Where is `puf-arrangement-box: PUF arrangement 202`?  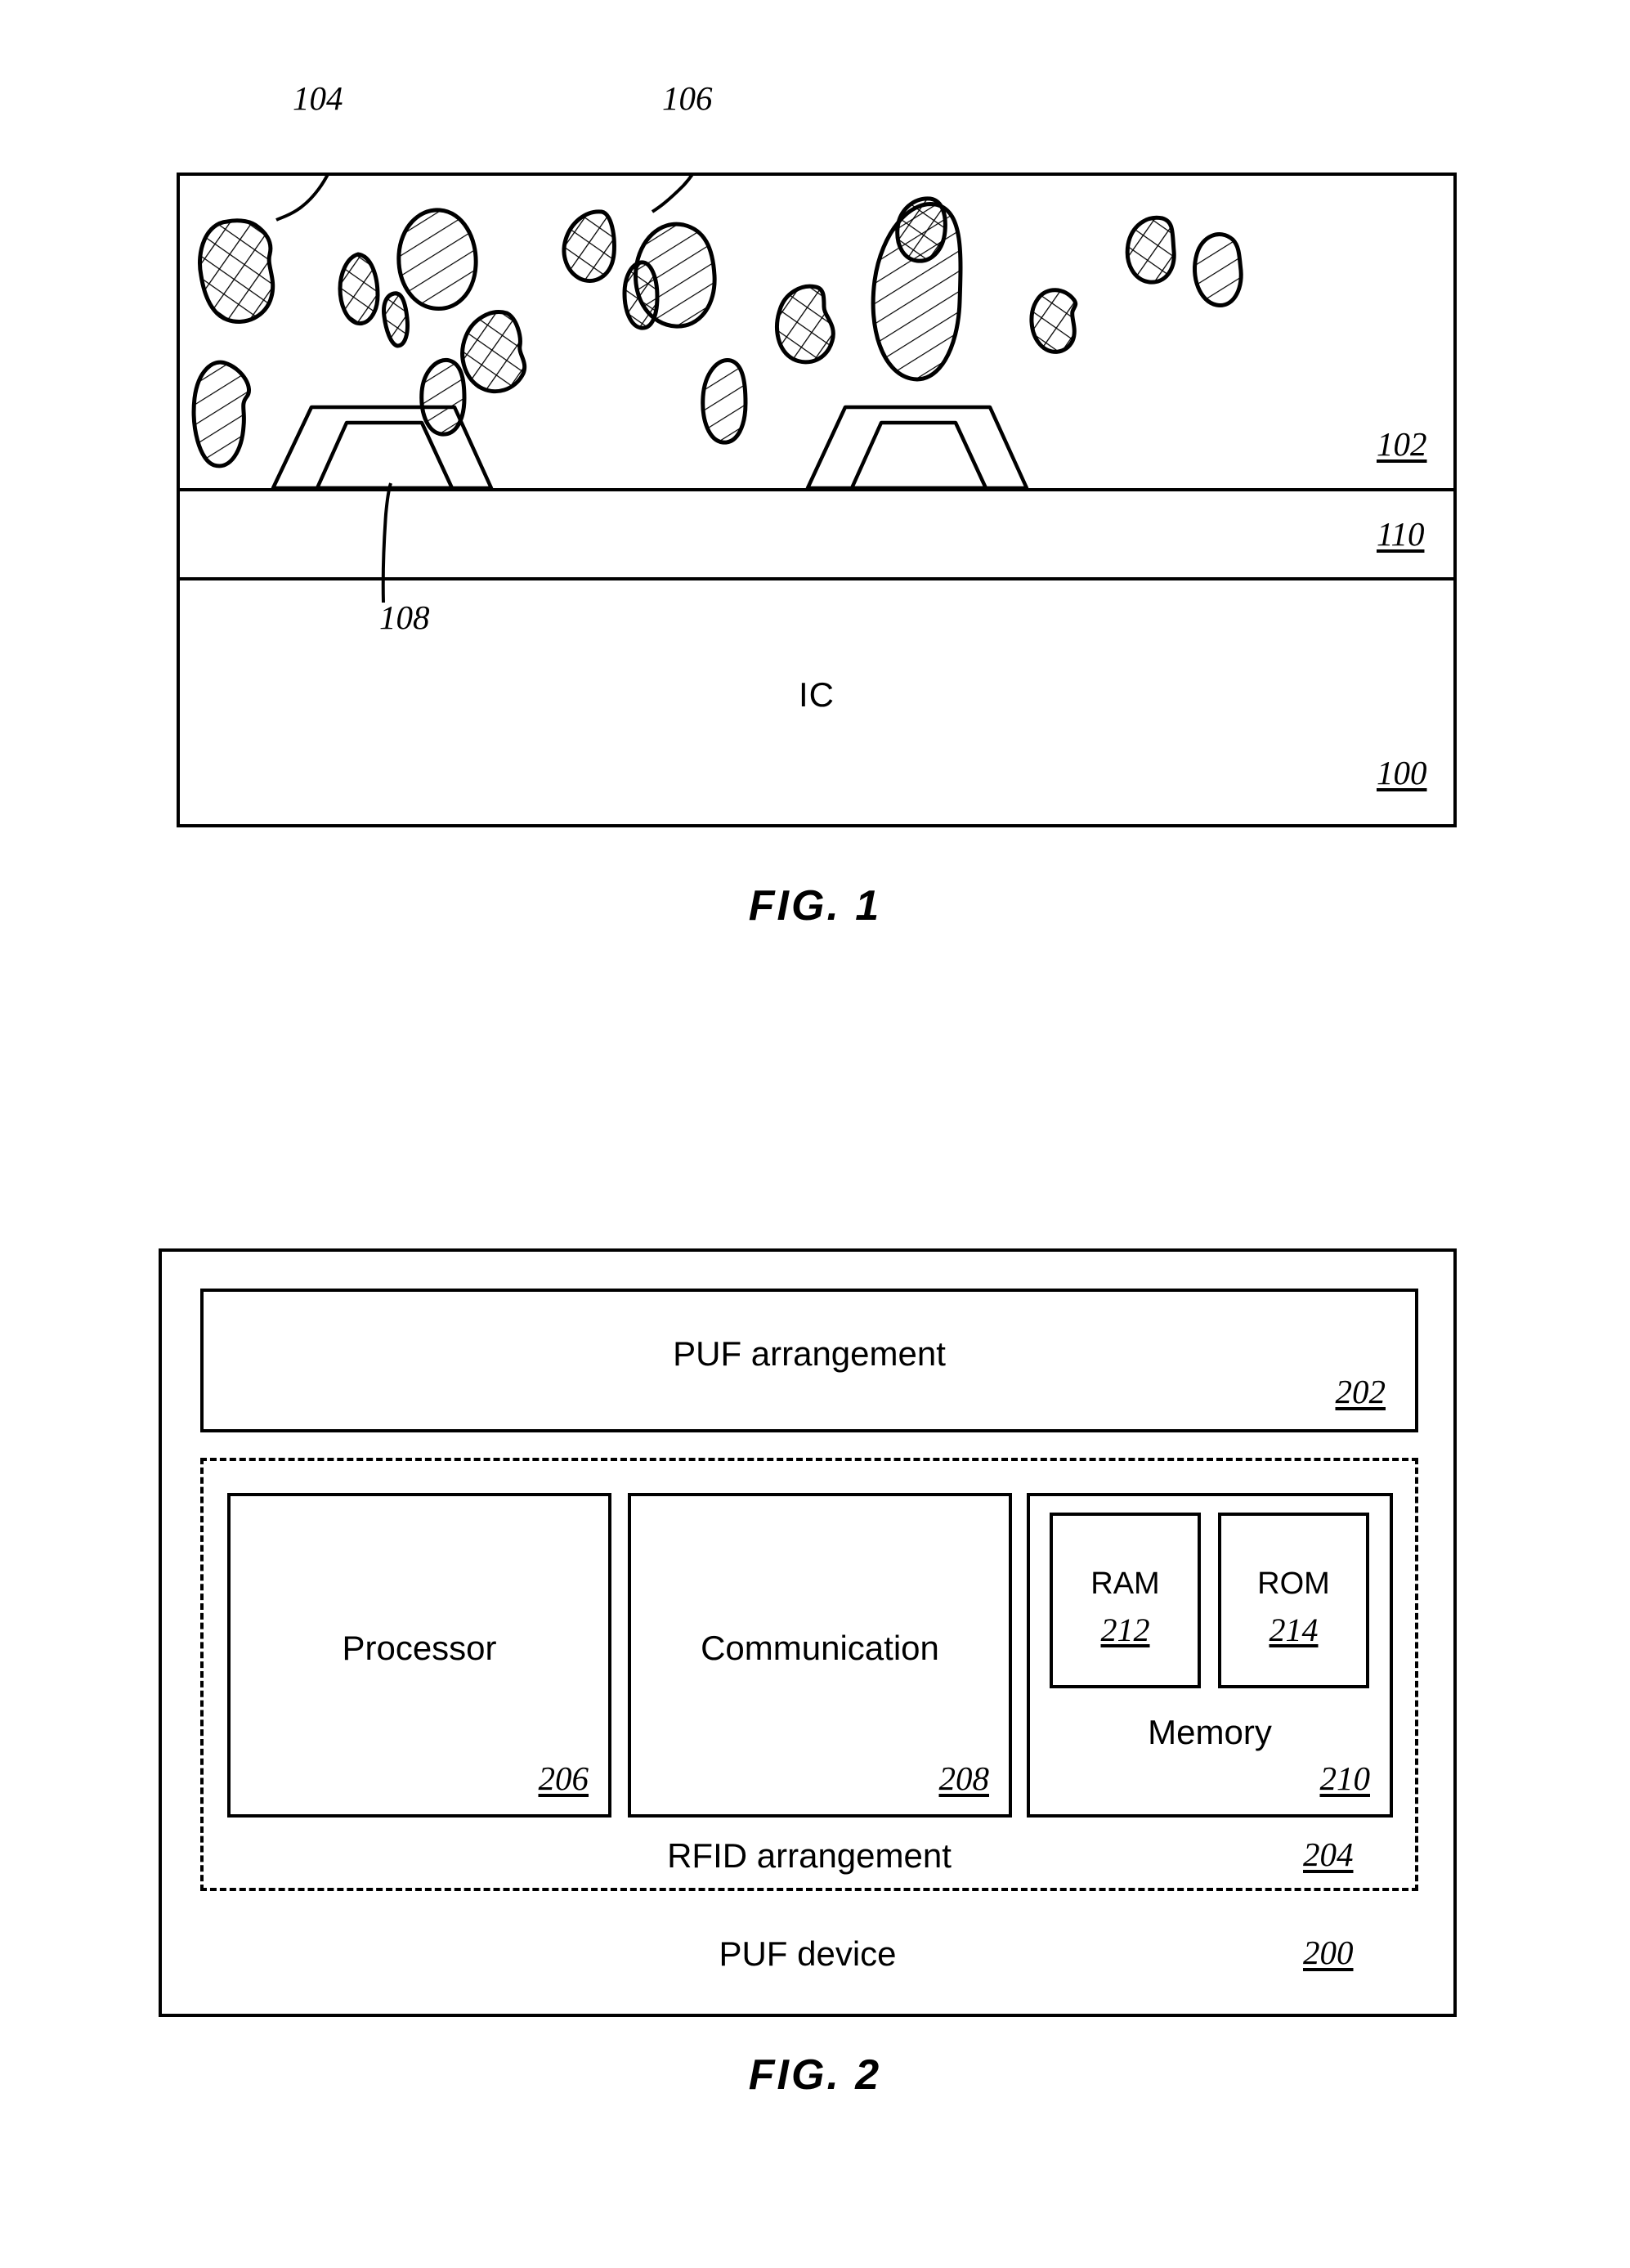
puf-arrangement-box: PUF arrangement 202 is located at coordinates (809, 1360).